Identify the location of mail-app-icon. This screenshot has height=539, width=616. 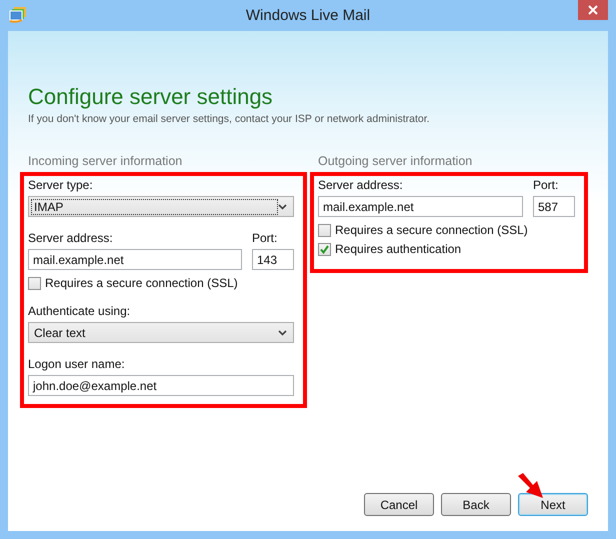
(18, 14).